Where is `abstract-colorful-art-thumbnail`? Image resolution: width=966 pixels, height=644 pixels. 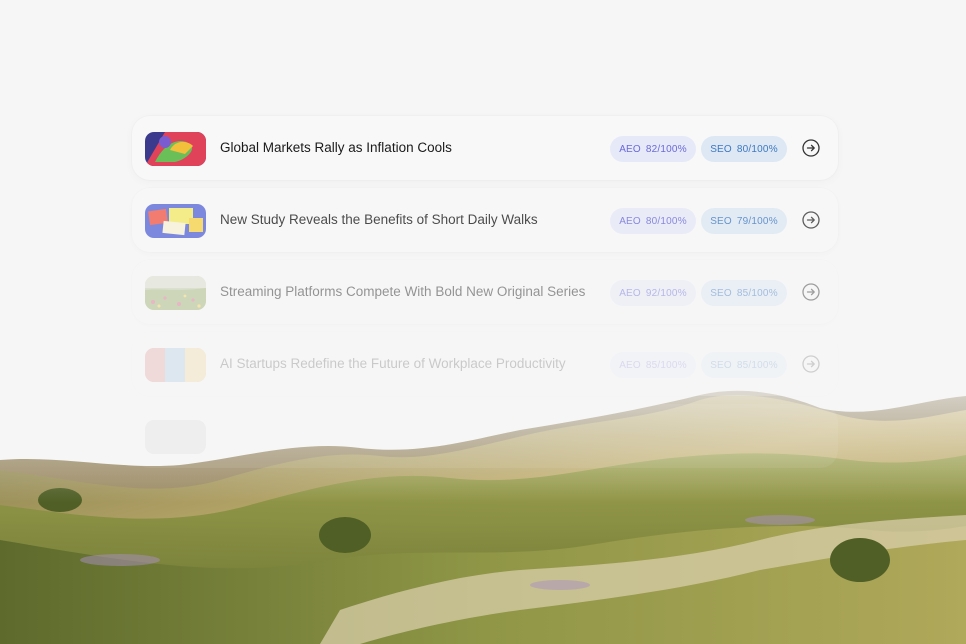
abstract-colorful-art-thumbnail is located at coordinates (175, 149).